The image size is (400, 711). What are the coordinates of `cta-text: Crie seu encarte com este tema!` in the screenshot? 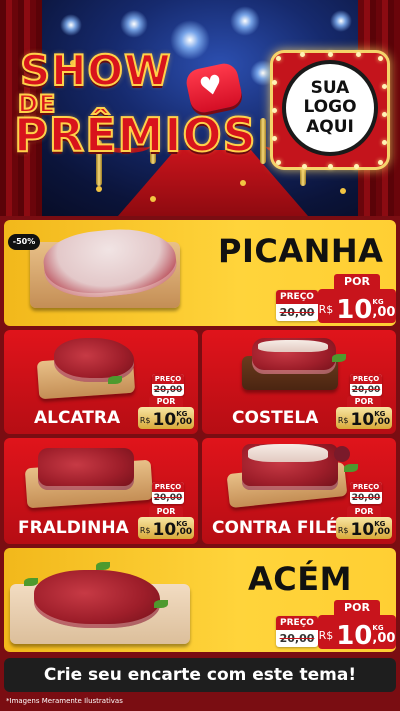 It's located at (200, 675).